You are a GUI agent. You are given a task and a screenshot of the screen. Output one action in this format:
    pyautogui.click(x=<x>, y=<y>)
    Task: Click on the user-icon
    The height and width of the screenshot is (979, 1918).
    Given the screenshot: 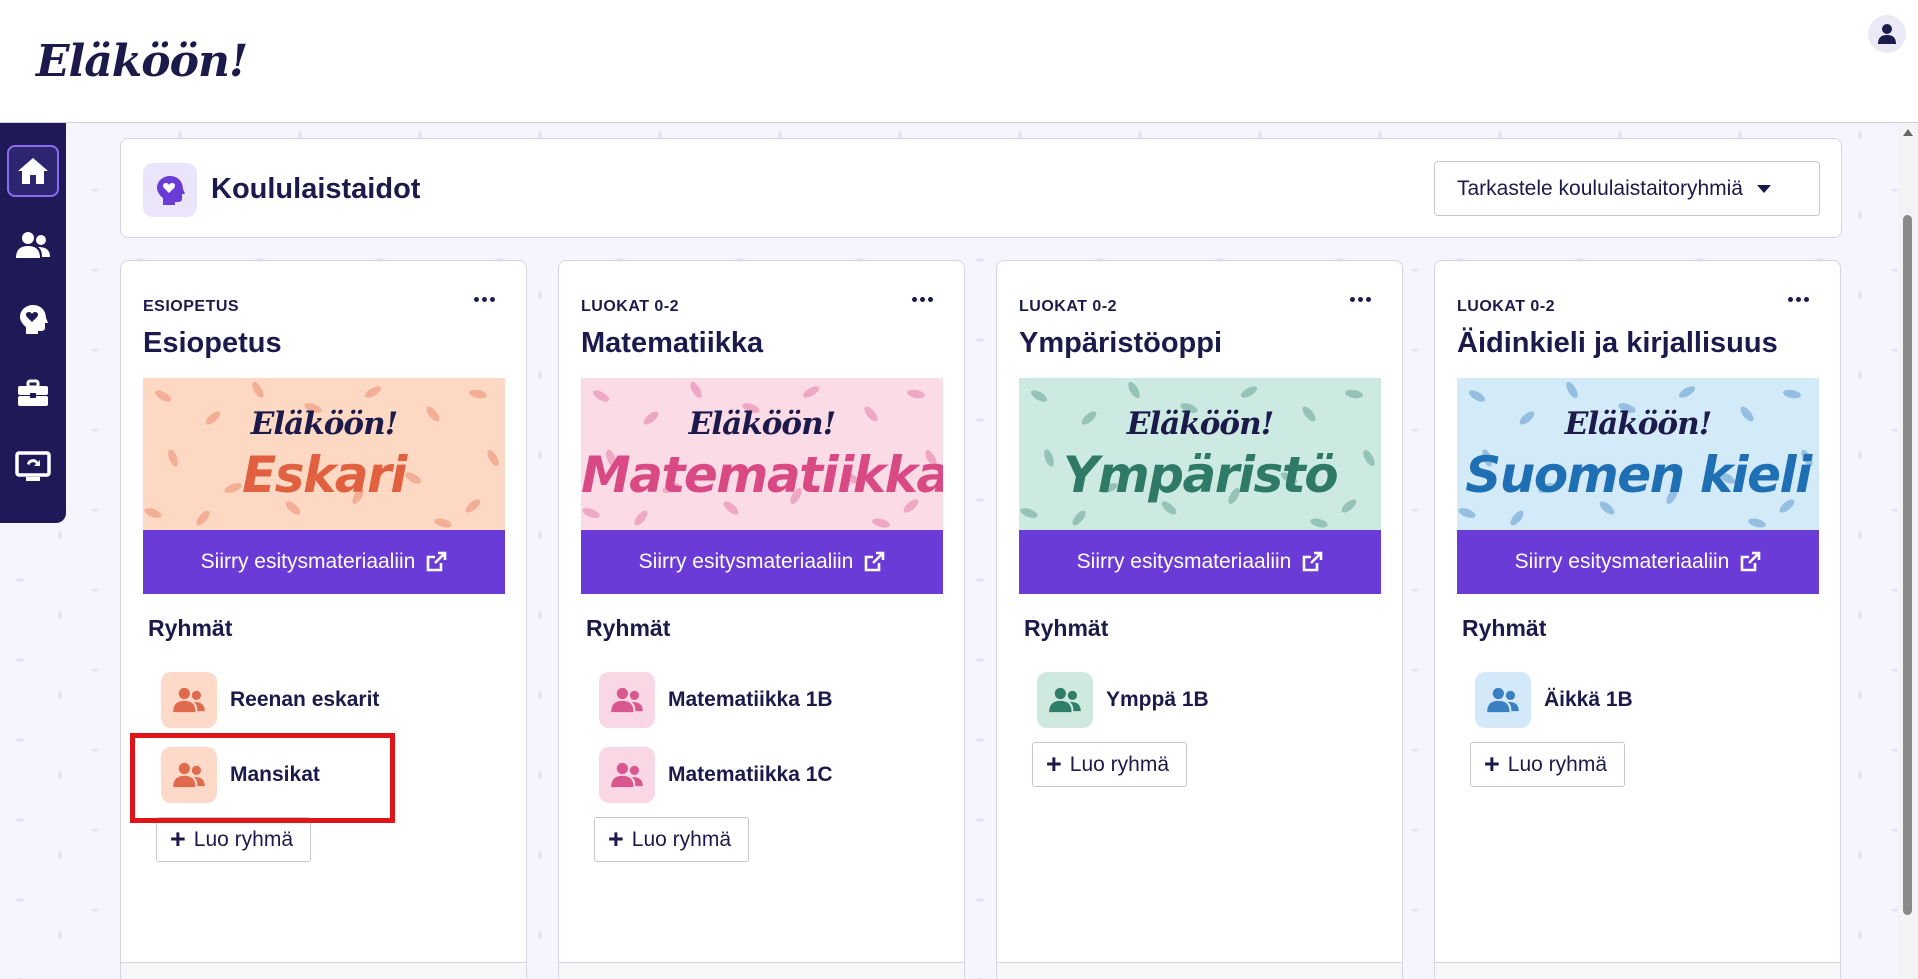 What is the action you would take?
    pyautogui.click(x=1887, y=34)
    